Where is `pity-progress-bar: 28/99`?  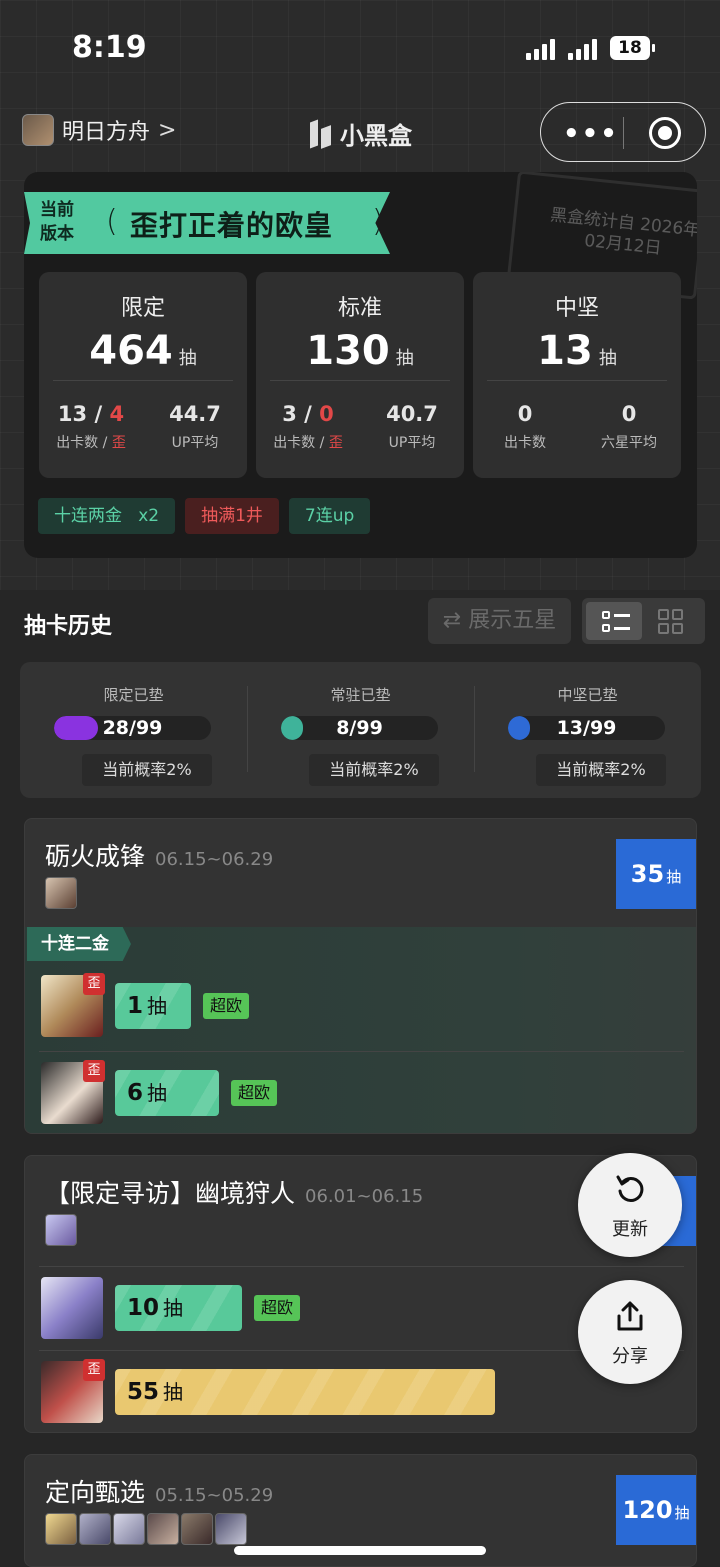
pity-progress-bar: 28/99 is located at coordinates (132, 728).